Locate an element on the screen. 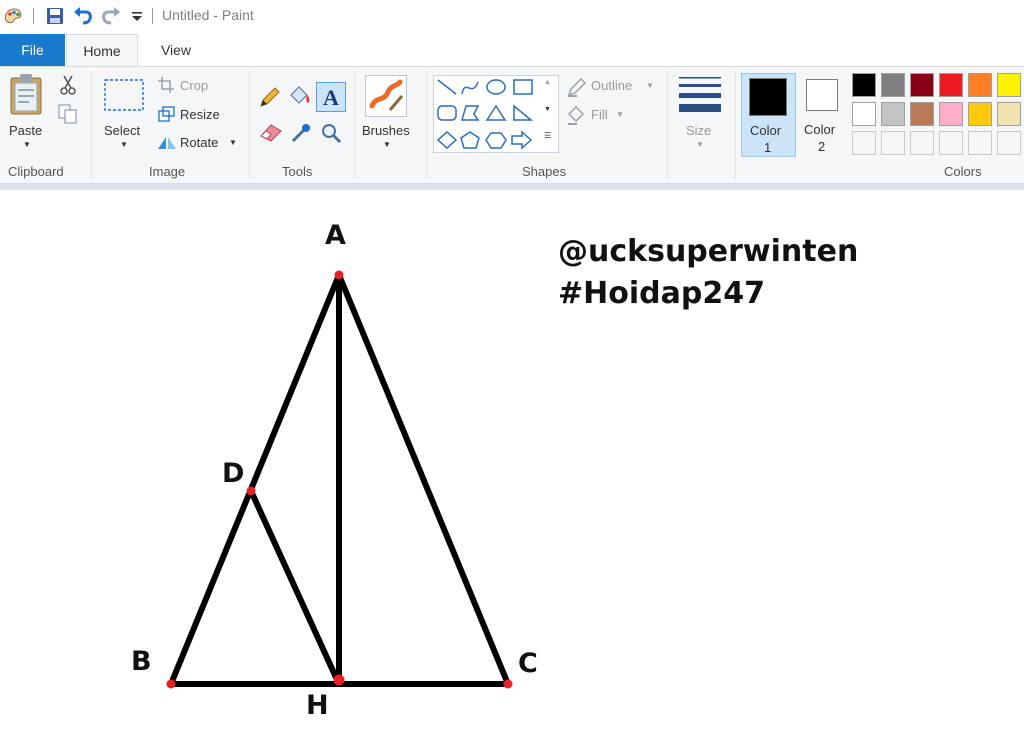  fill-icon is located at coordinates (576, 115).